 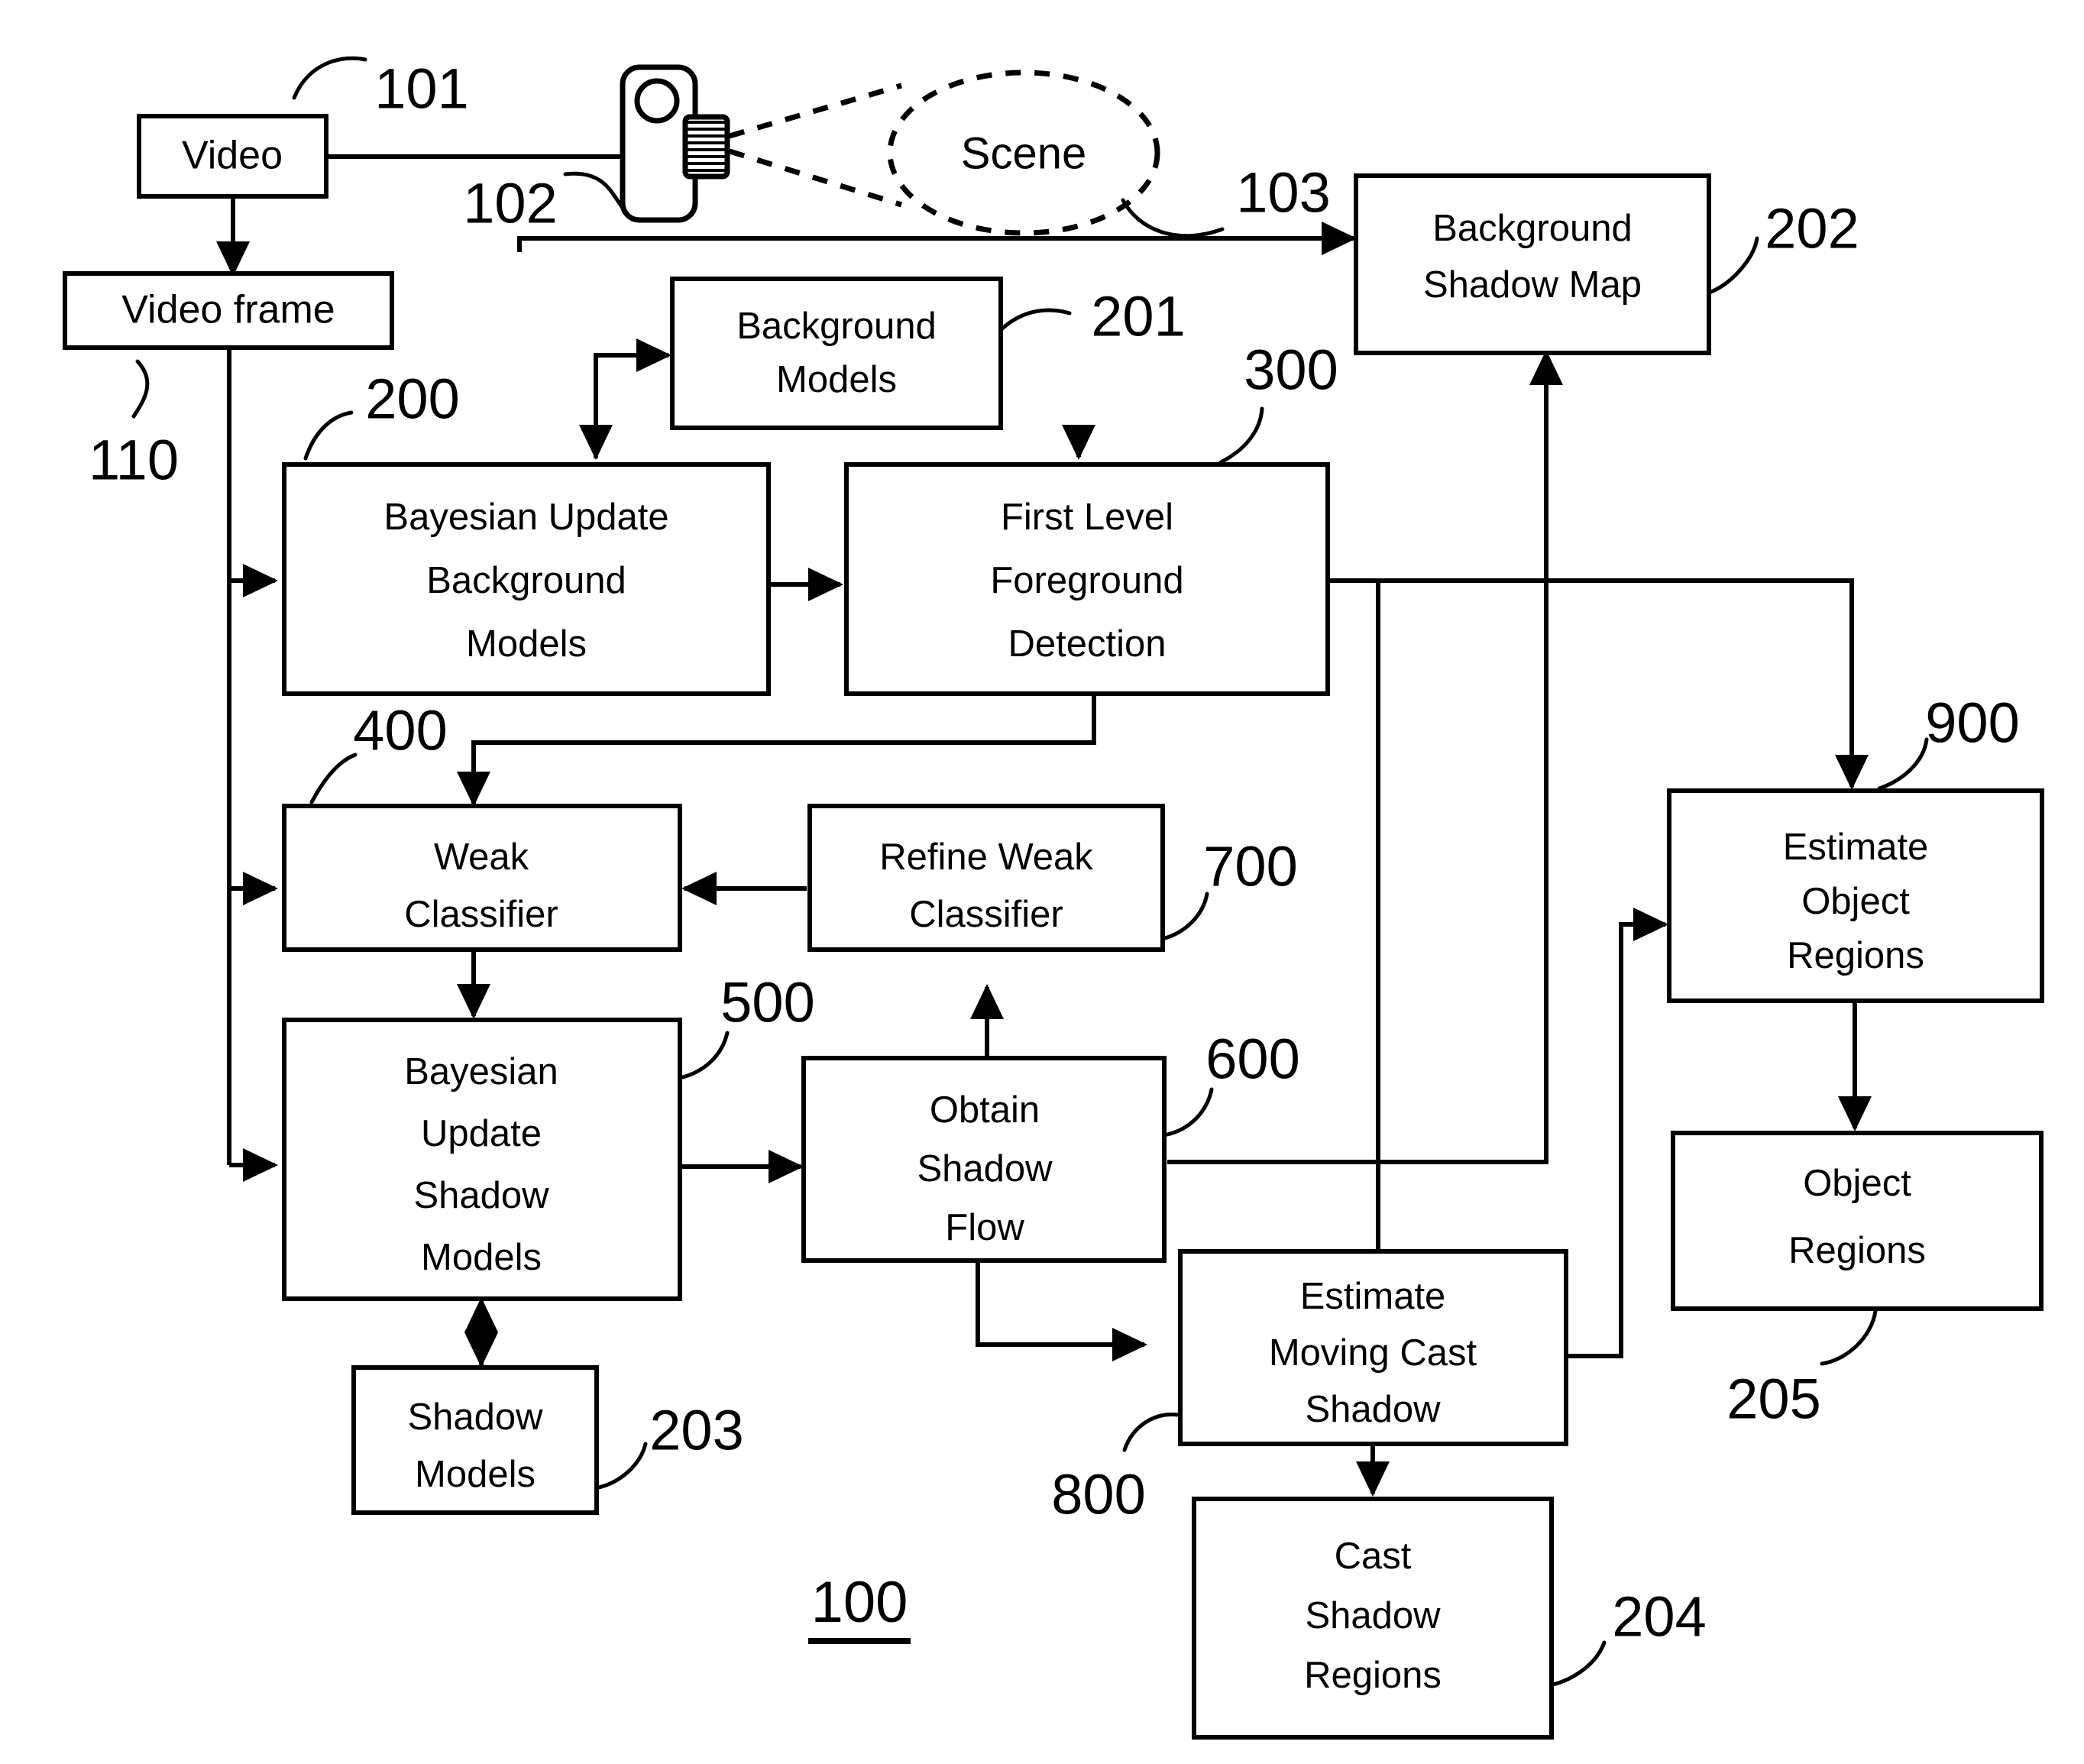 I want to click on box-video-frame-label: Video frame, so click(x=228, y=310).